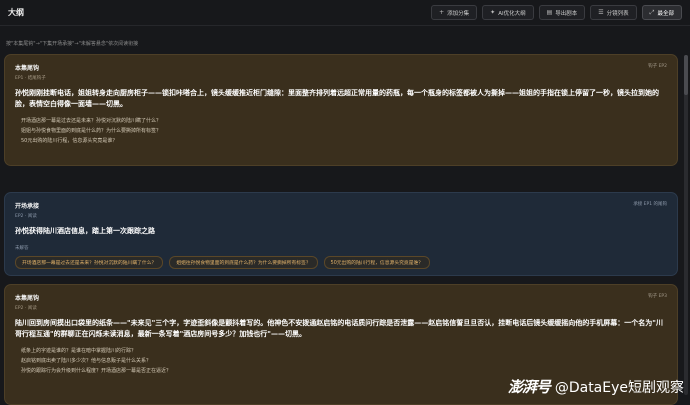 This screenshot has height=405, width=690. What do you see at coordinates (27, 206) in the screenshot?
I see `card-title: 开场承接` at bounding box center [27, 206].